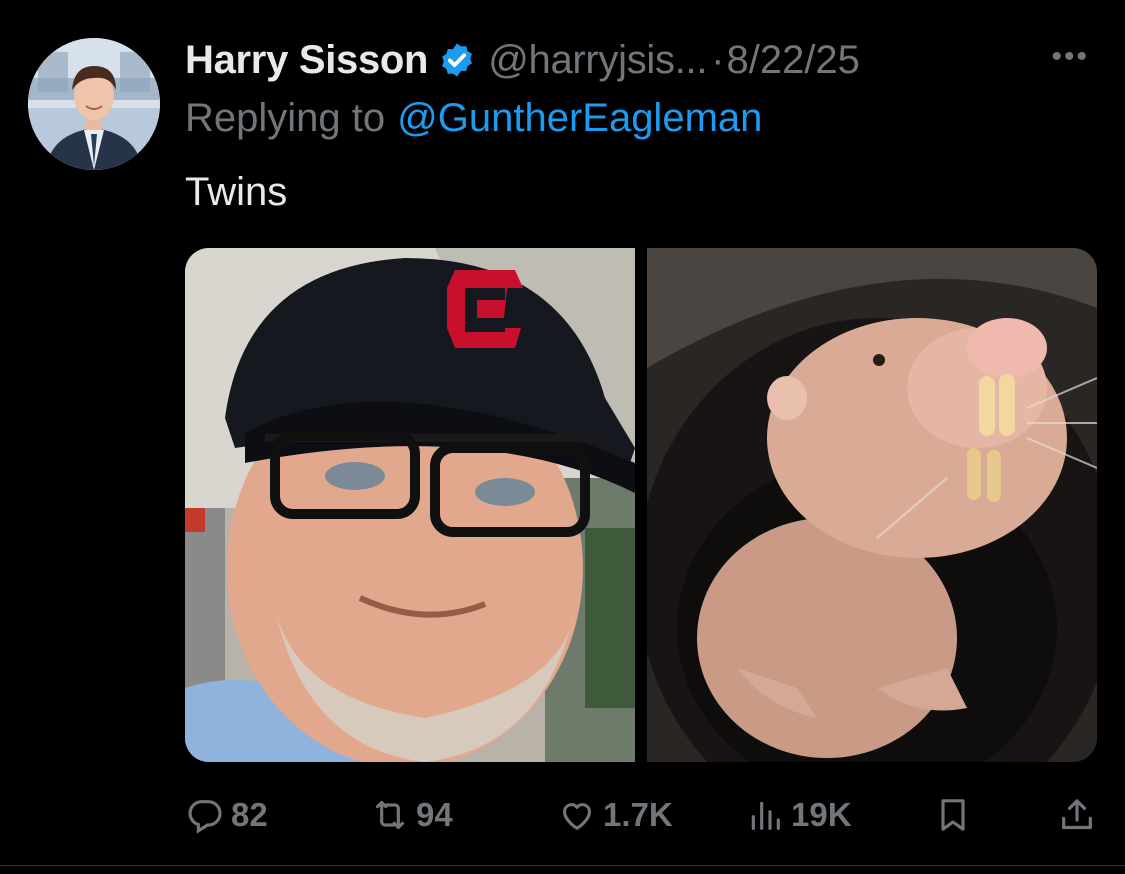  I want to click on tweet-header: Harry Sisson @harryjsis... · 8/22/25 •••, so click(640, 60).